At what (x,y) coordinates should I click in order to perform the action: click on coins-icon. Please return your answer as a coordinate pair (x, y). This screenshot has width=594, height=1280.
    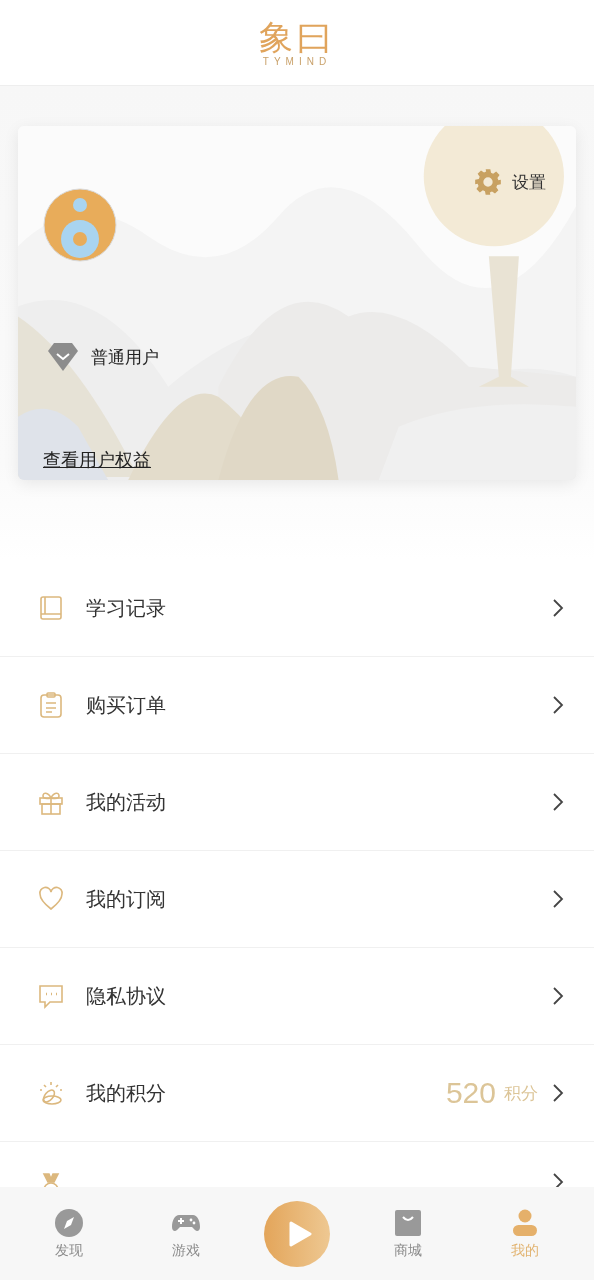
    Looking at the image, I should click on (51, 1093).